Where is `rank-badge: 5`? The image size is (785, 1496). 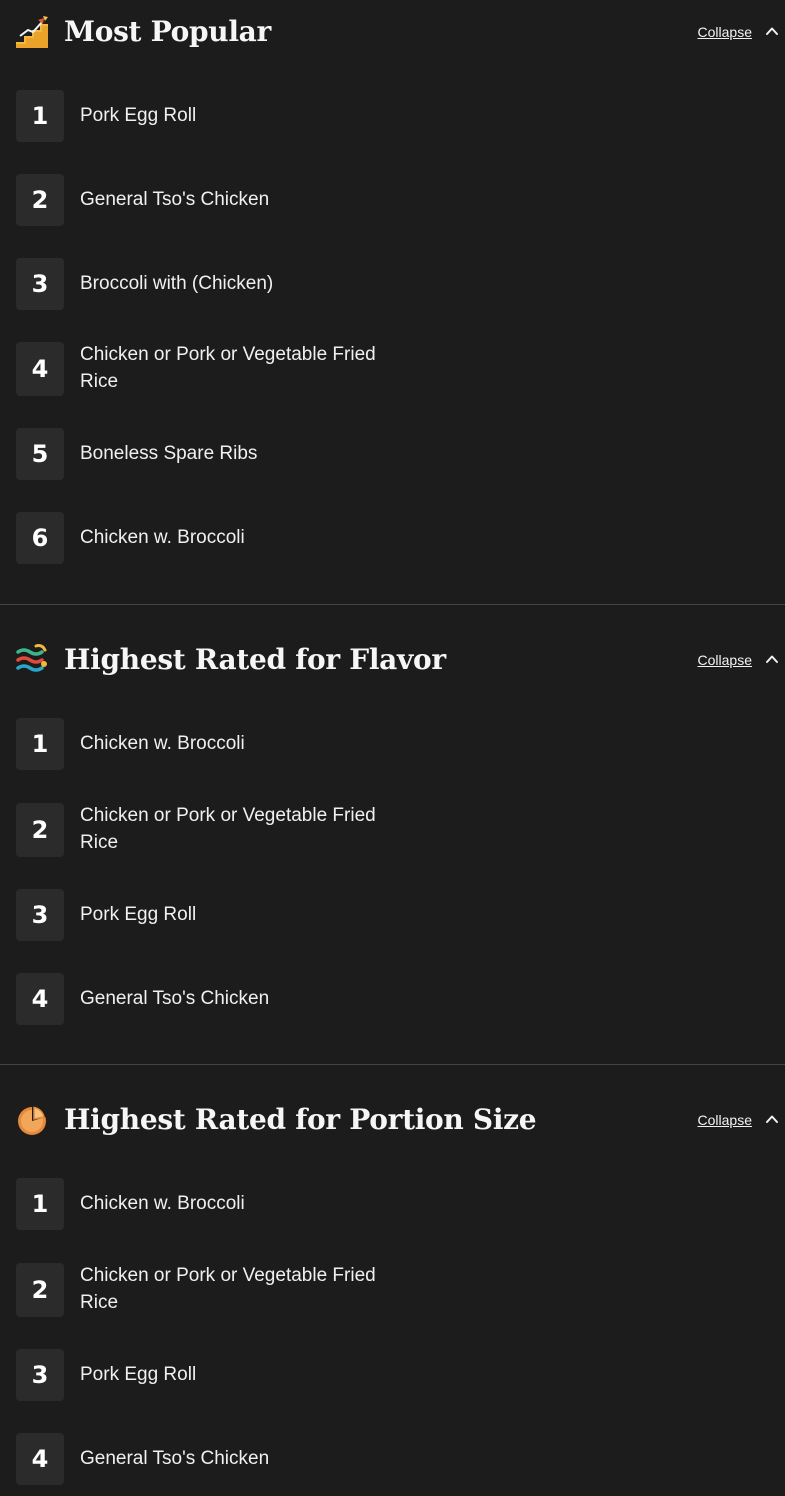
rank-badge: 5 is located at coordinates (40, 454).